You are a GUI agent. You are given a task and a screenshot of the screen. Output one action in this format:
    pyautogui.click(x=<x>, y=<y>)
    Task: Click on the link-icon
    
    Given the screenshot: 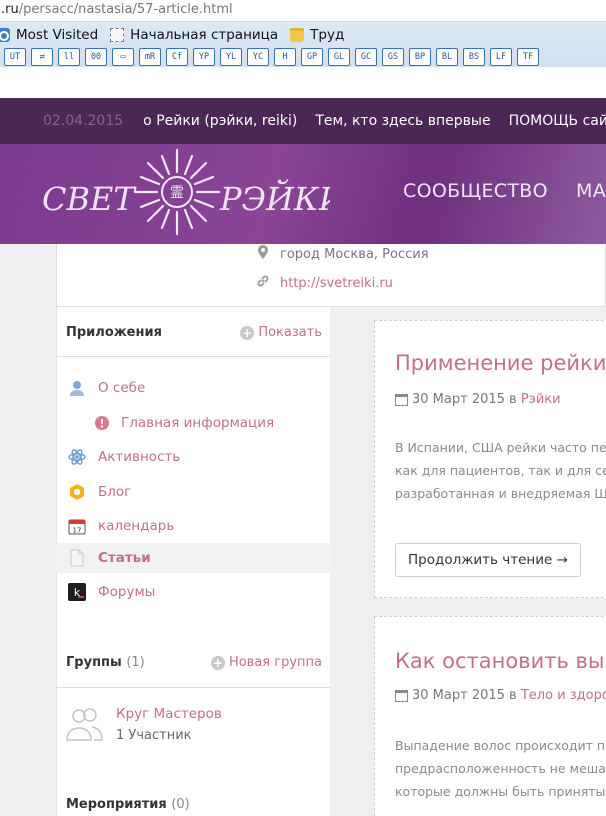 What is the action you would take?
    pyautogui.click(x=263, y=283)
    